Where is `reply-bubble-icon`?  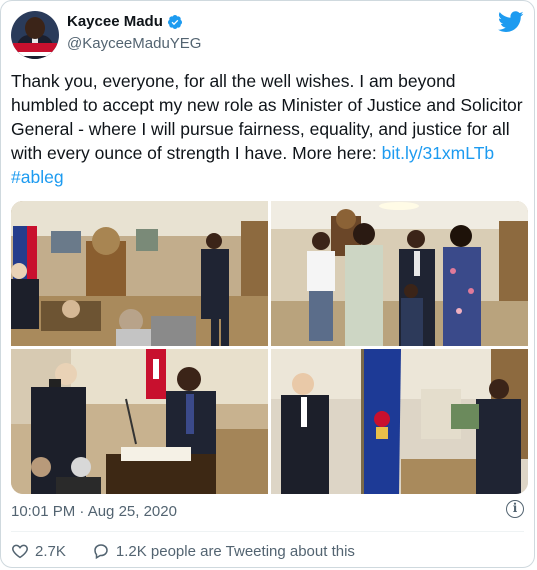
reply-bubble-icon is located at coordinates (101, 552).